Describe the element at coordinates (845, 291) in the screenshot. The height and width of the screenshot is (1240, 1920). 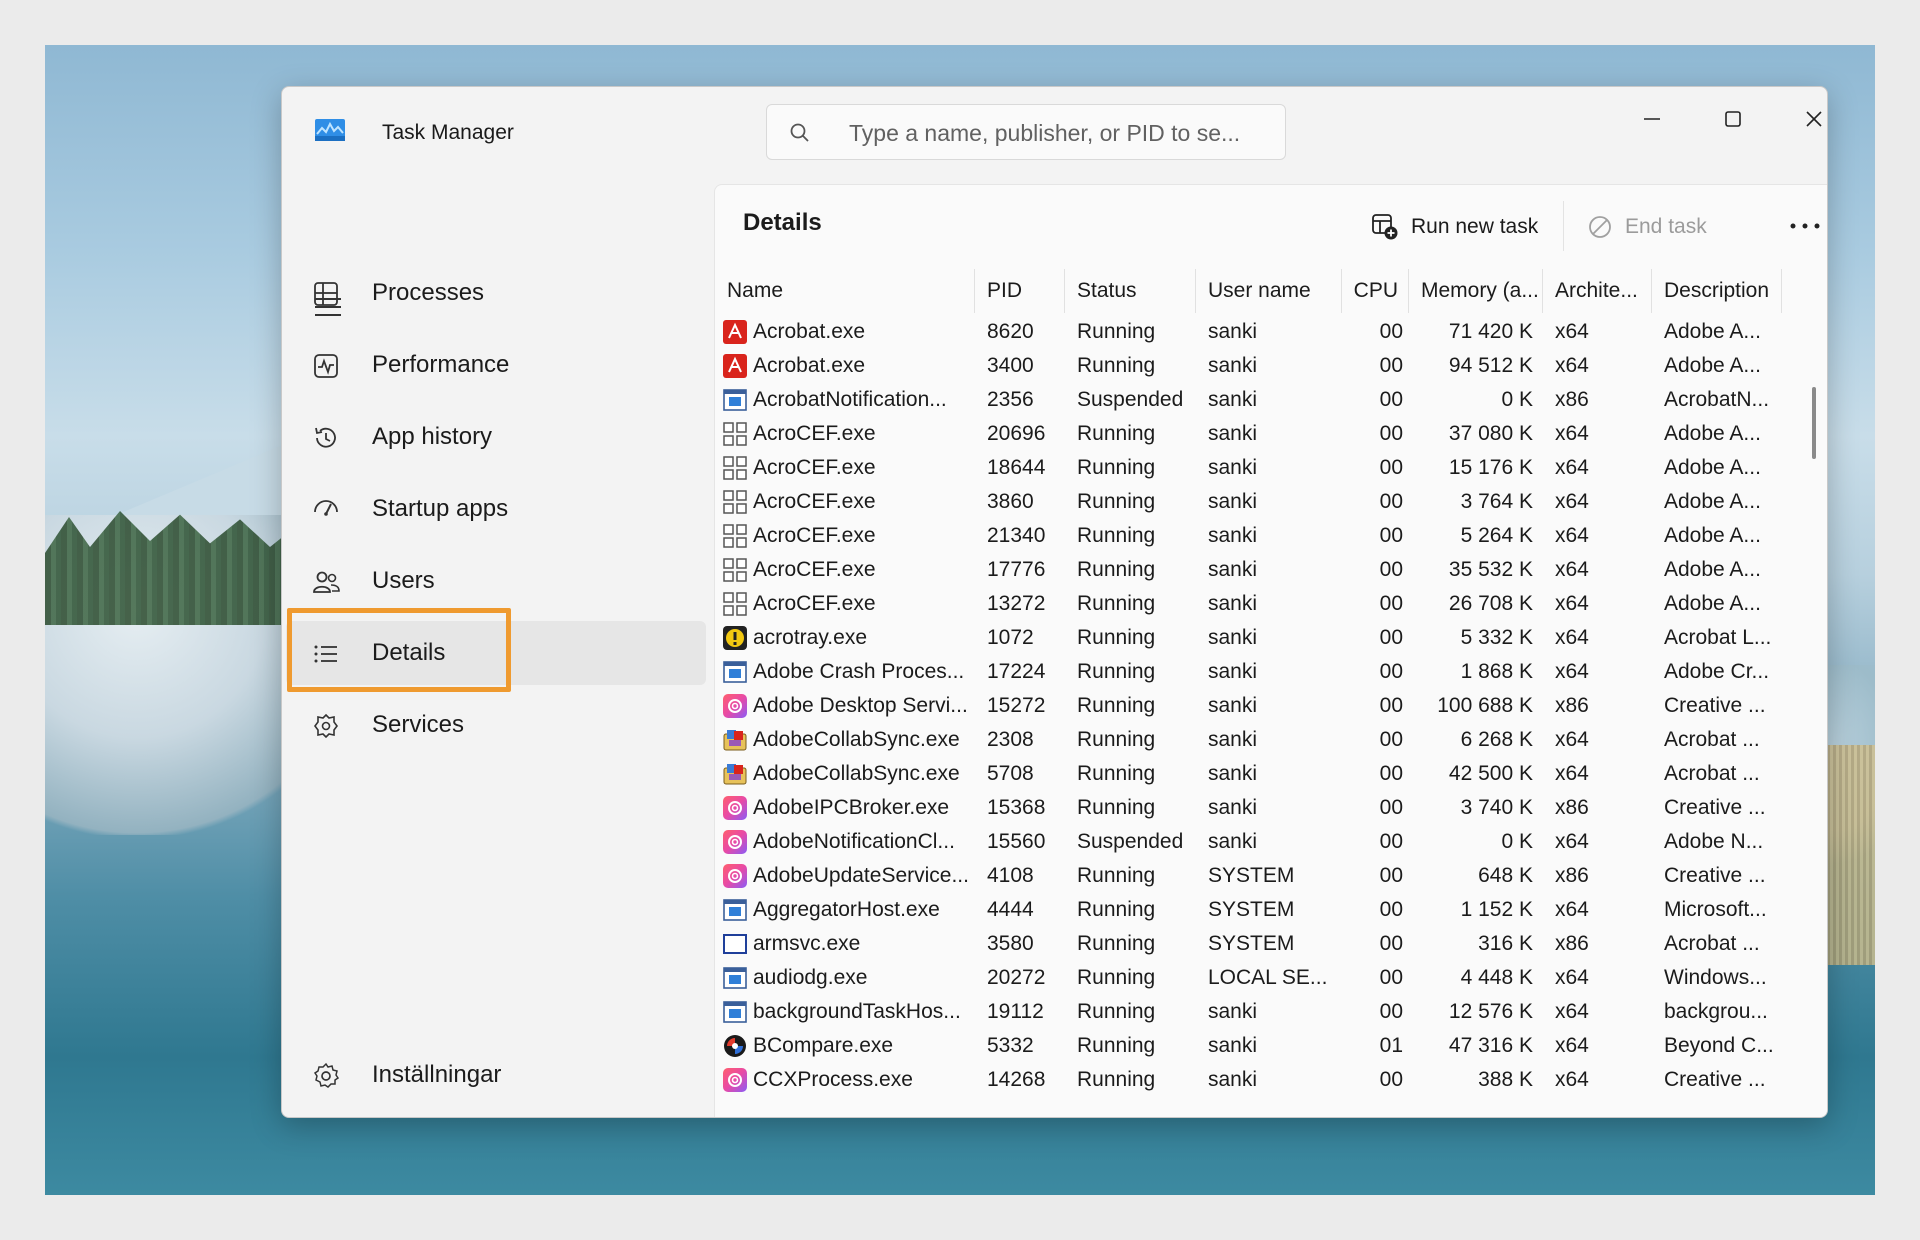
I see `column-header-name: ^ Name` at that location.